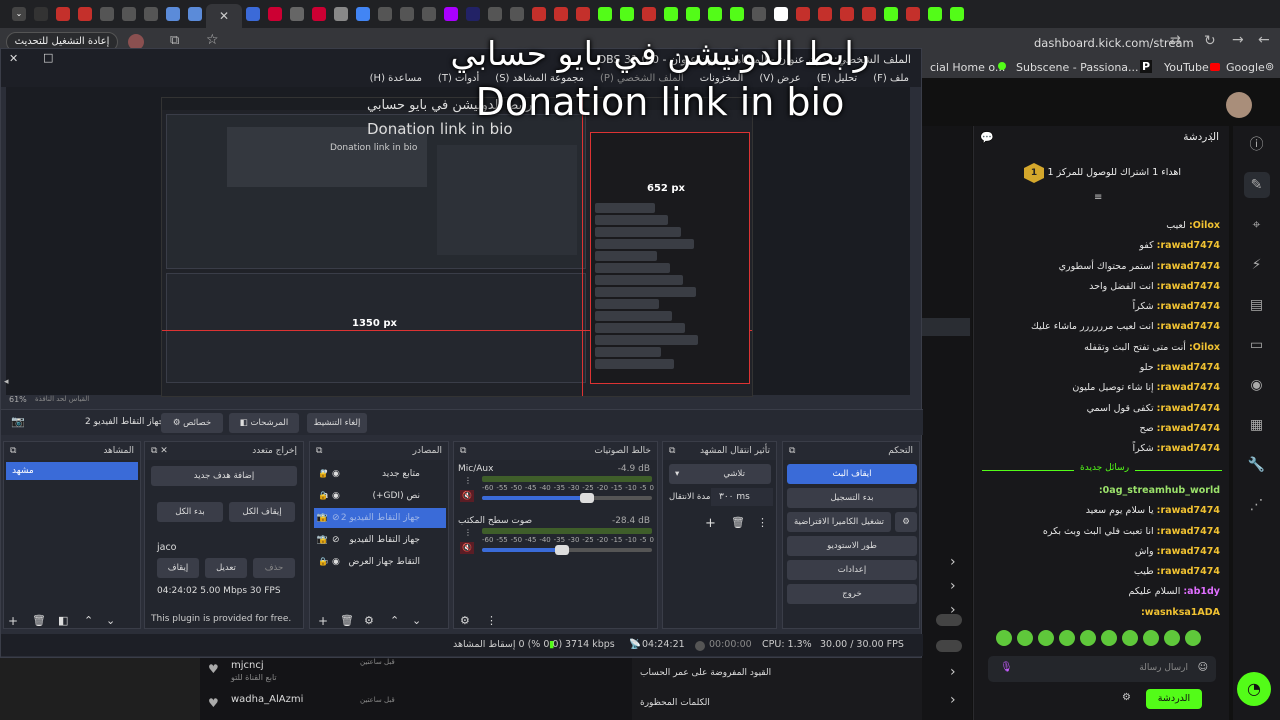  What do you see at coordinates (380, 518) in the screenshot?
I see `source-item: 📷 جهاز التقاط الفيديو 2 ⊘ 🔒` at bounding box center [380, 518].